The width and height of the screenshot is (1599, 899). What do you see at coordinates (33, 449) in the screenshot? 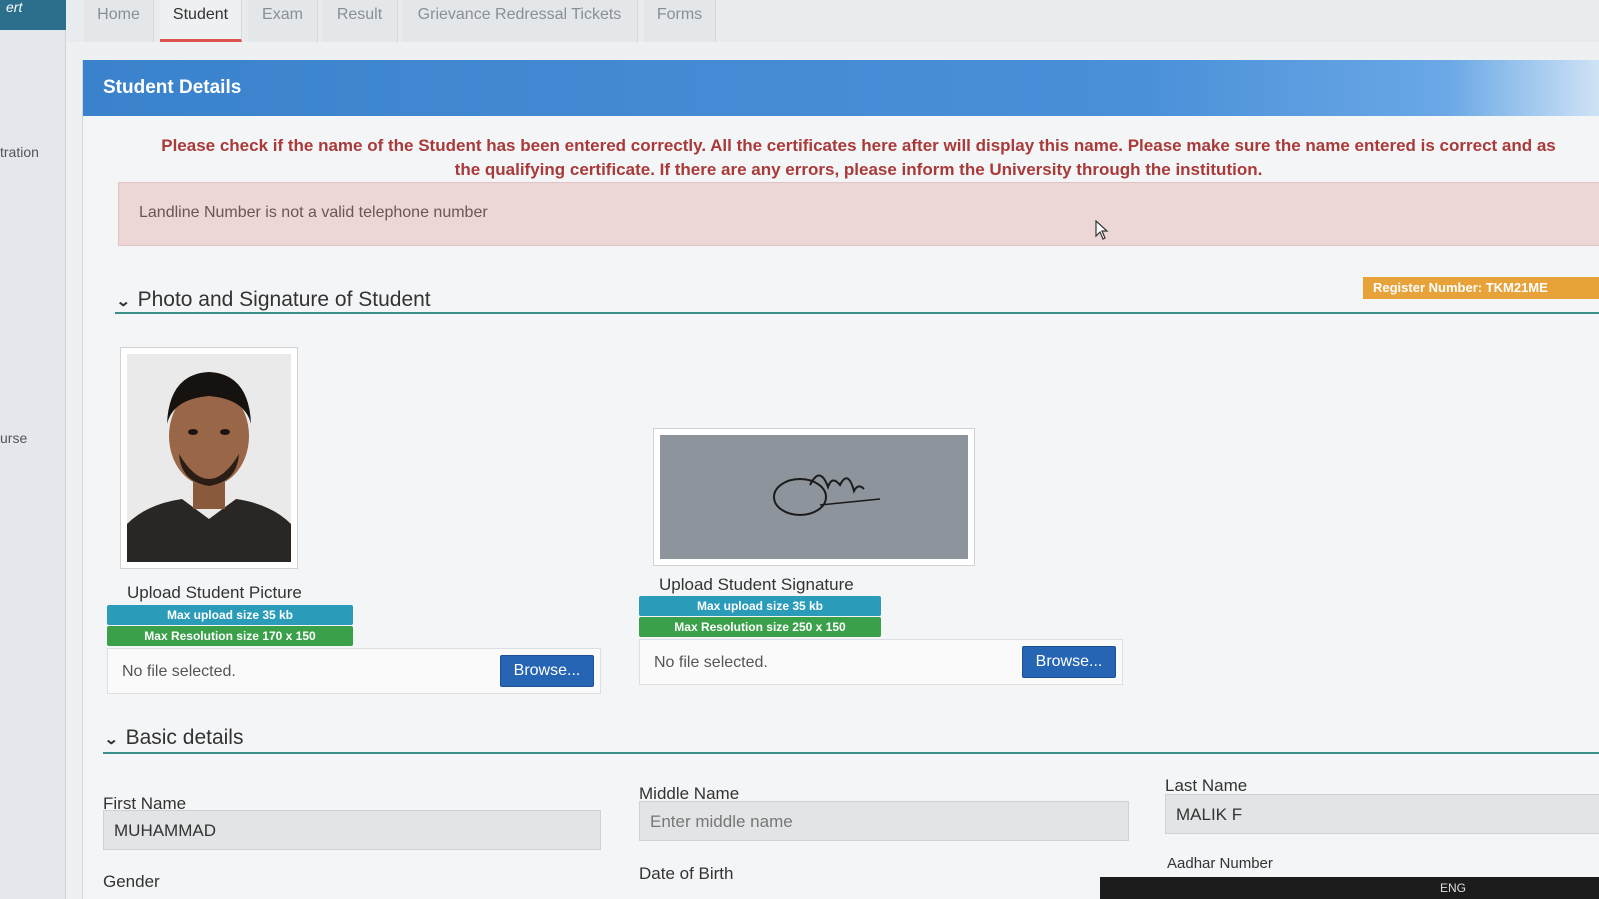
I see `left-sidebar: ert tration urse` at bounding box center [33, 449].